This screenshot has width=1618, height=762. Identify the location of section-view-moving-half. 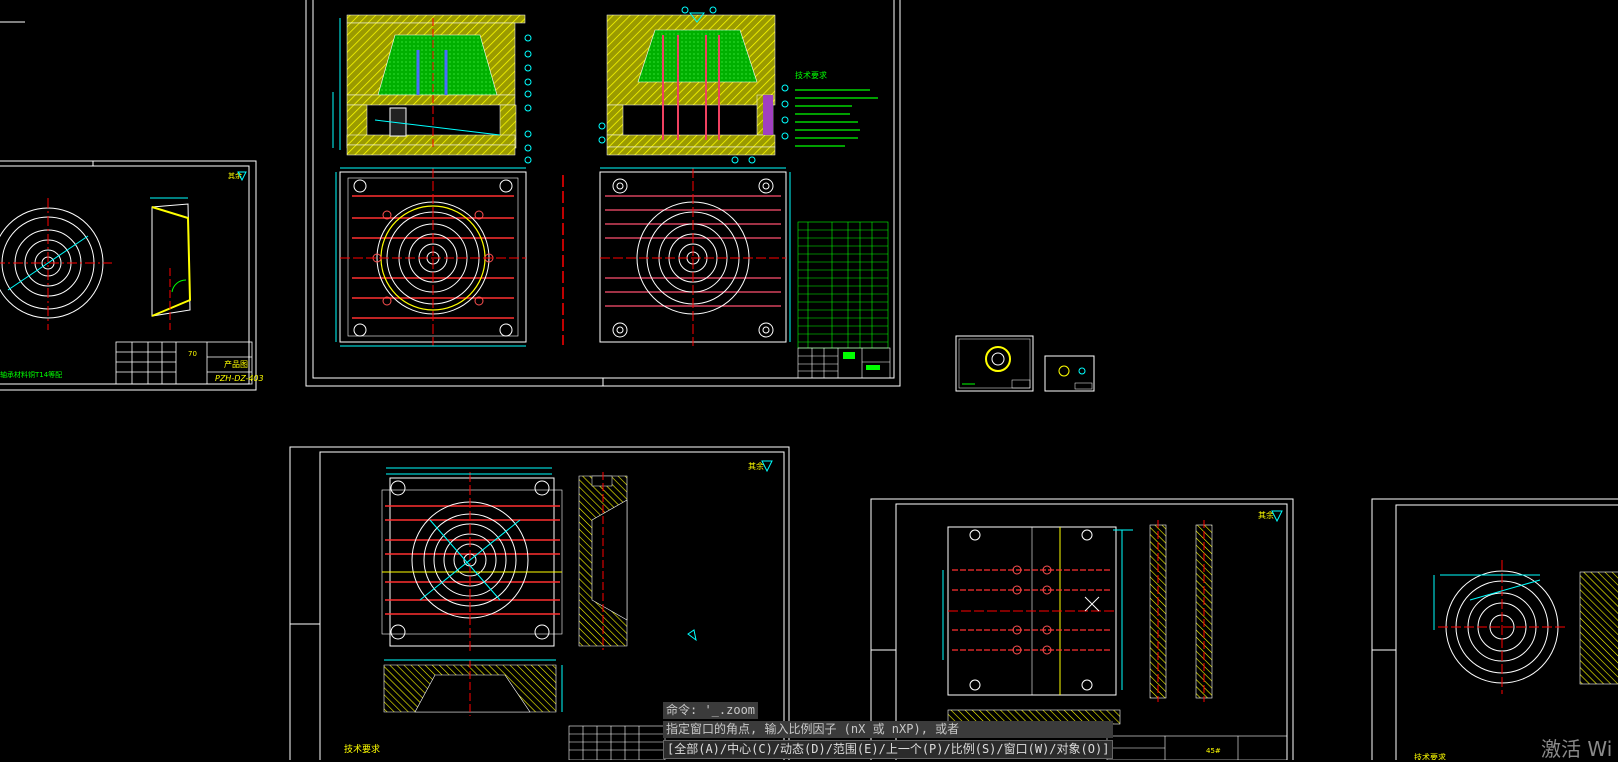
(432, 89).